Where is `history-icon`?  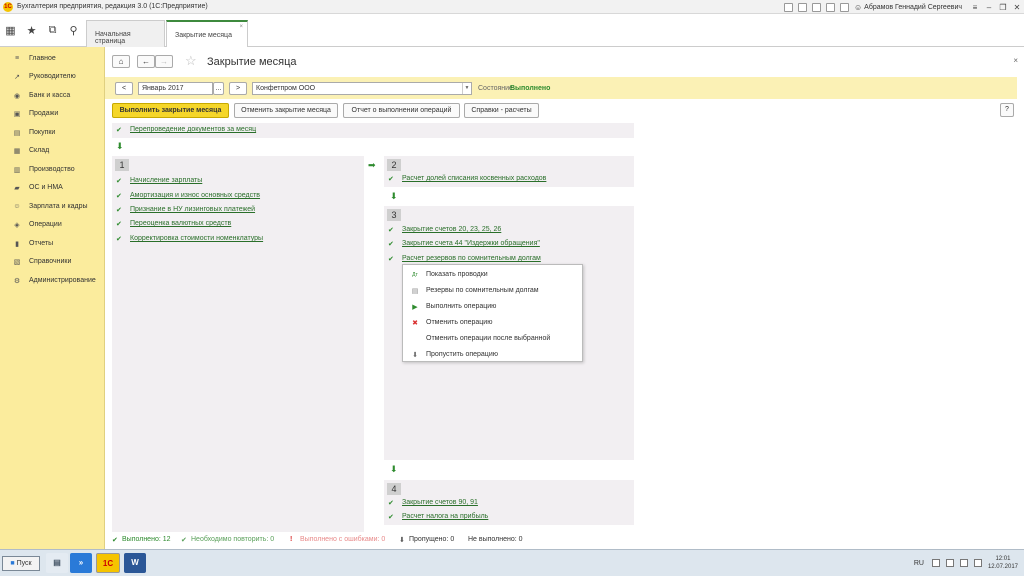 history-icon is located at coordinates (802, 7).